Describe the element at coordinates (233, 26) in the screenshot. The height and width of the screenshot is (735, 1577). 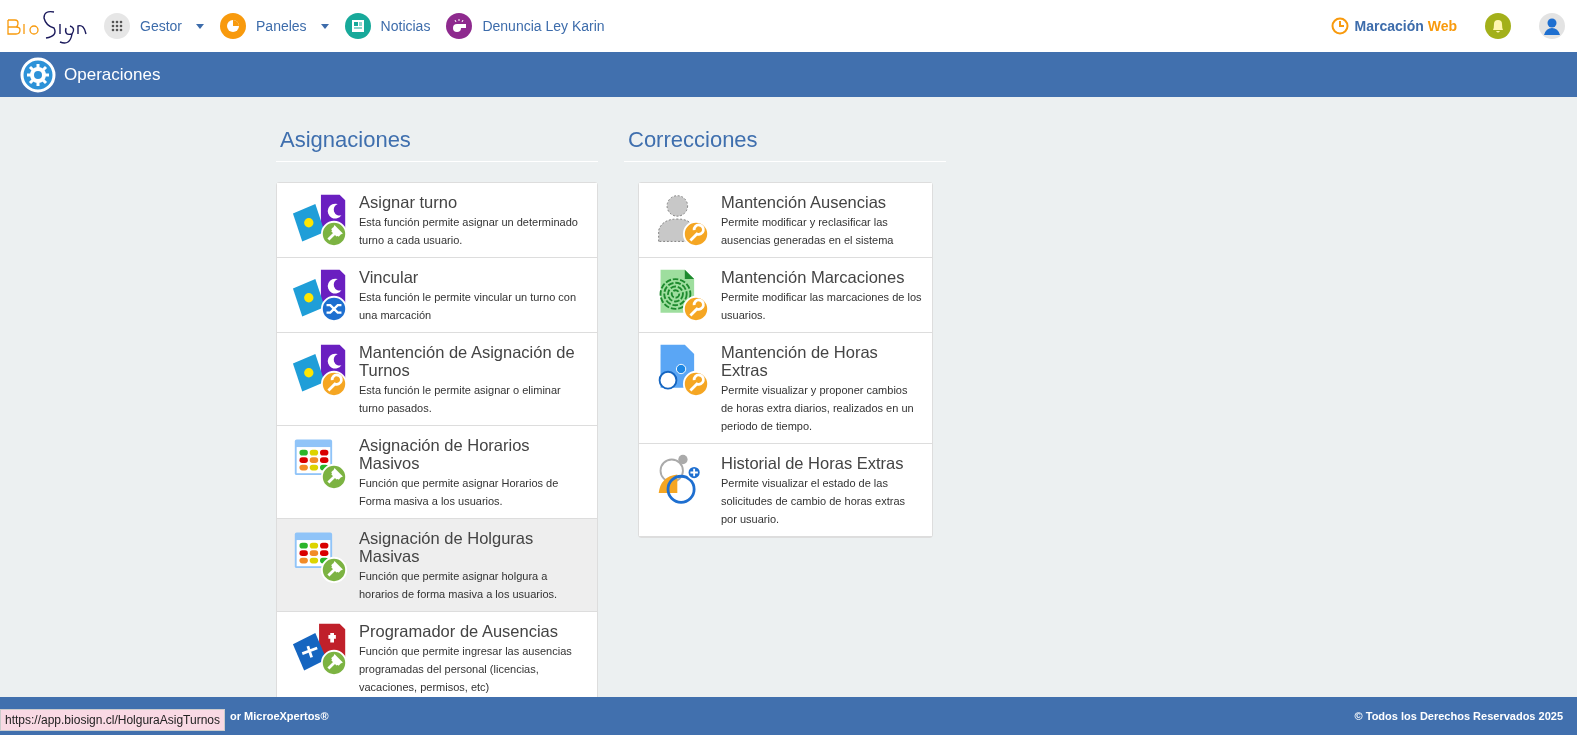
I see `pie-chart-icon` at that location.